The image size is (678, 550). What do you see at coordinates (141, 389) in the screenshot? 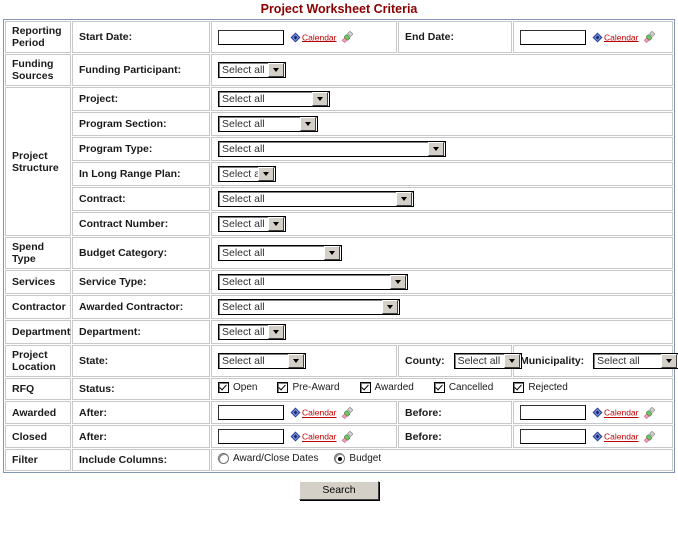
I see `status-label: Status:` at bounding box center [141, 389].